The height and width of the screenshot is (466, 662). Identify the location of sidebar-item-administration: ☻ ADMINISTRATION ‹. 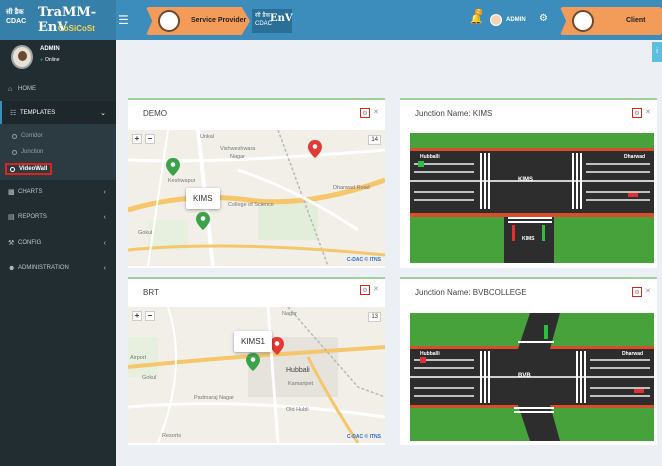
(58, 268).